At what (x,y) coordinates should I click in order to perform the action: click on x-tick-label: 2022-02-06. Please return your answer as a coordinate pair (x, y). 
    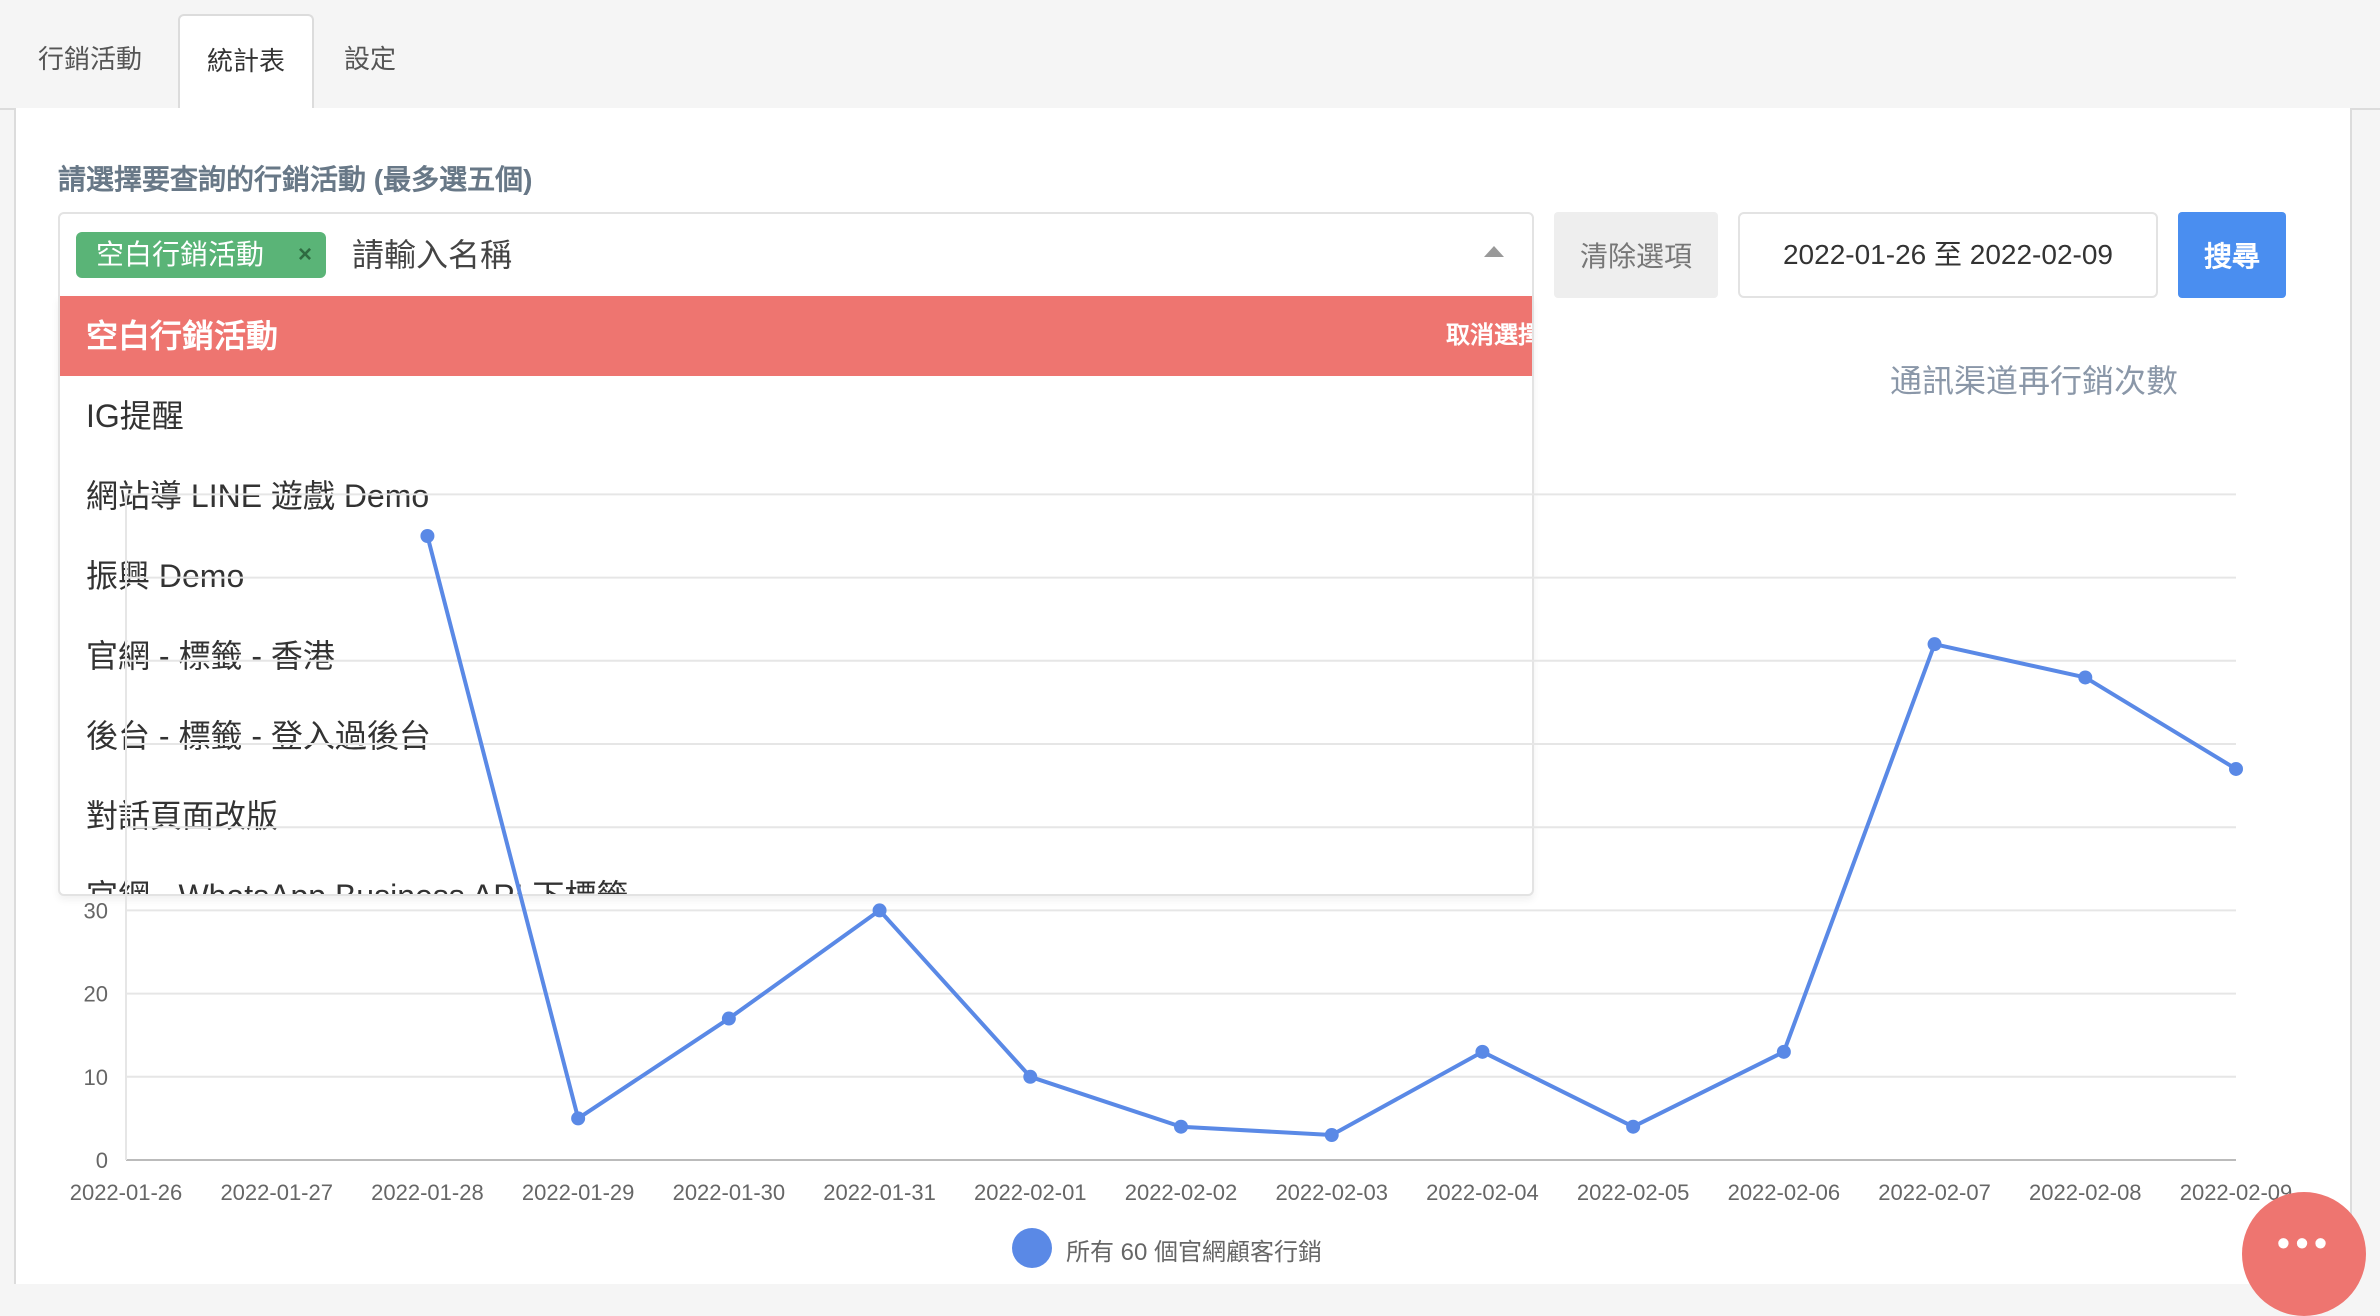
    Looking at the image, I should click on (1784, 1192).